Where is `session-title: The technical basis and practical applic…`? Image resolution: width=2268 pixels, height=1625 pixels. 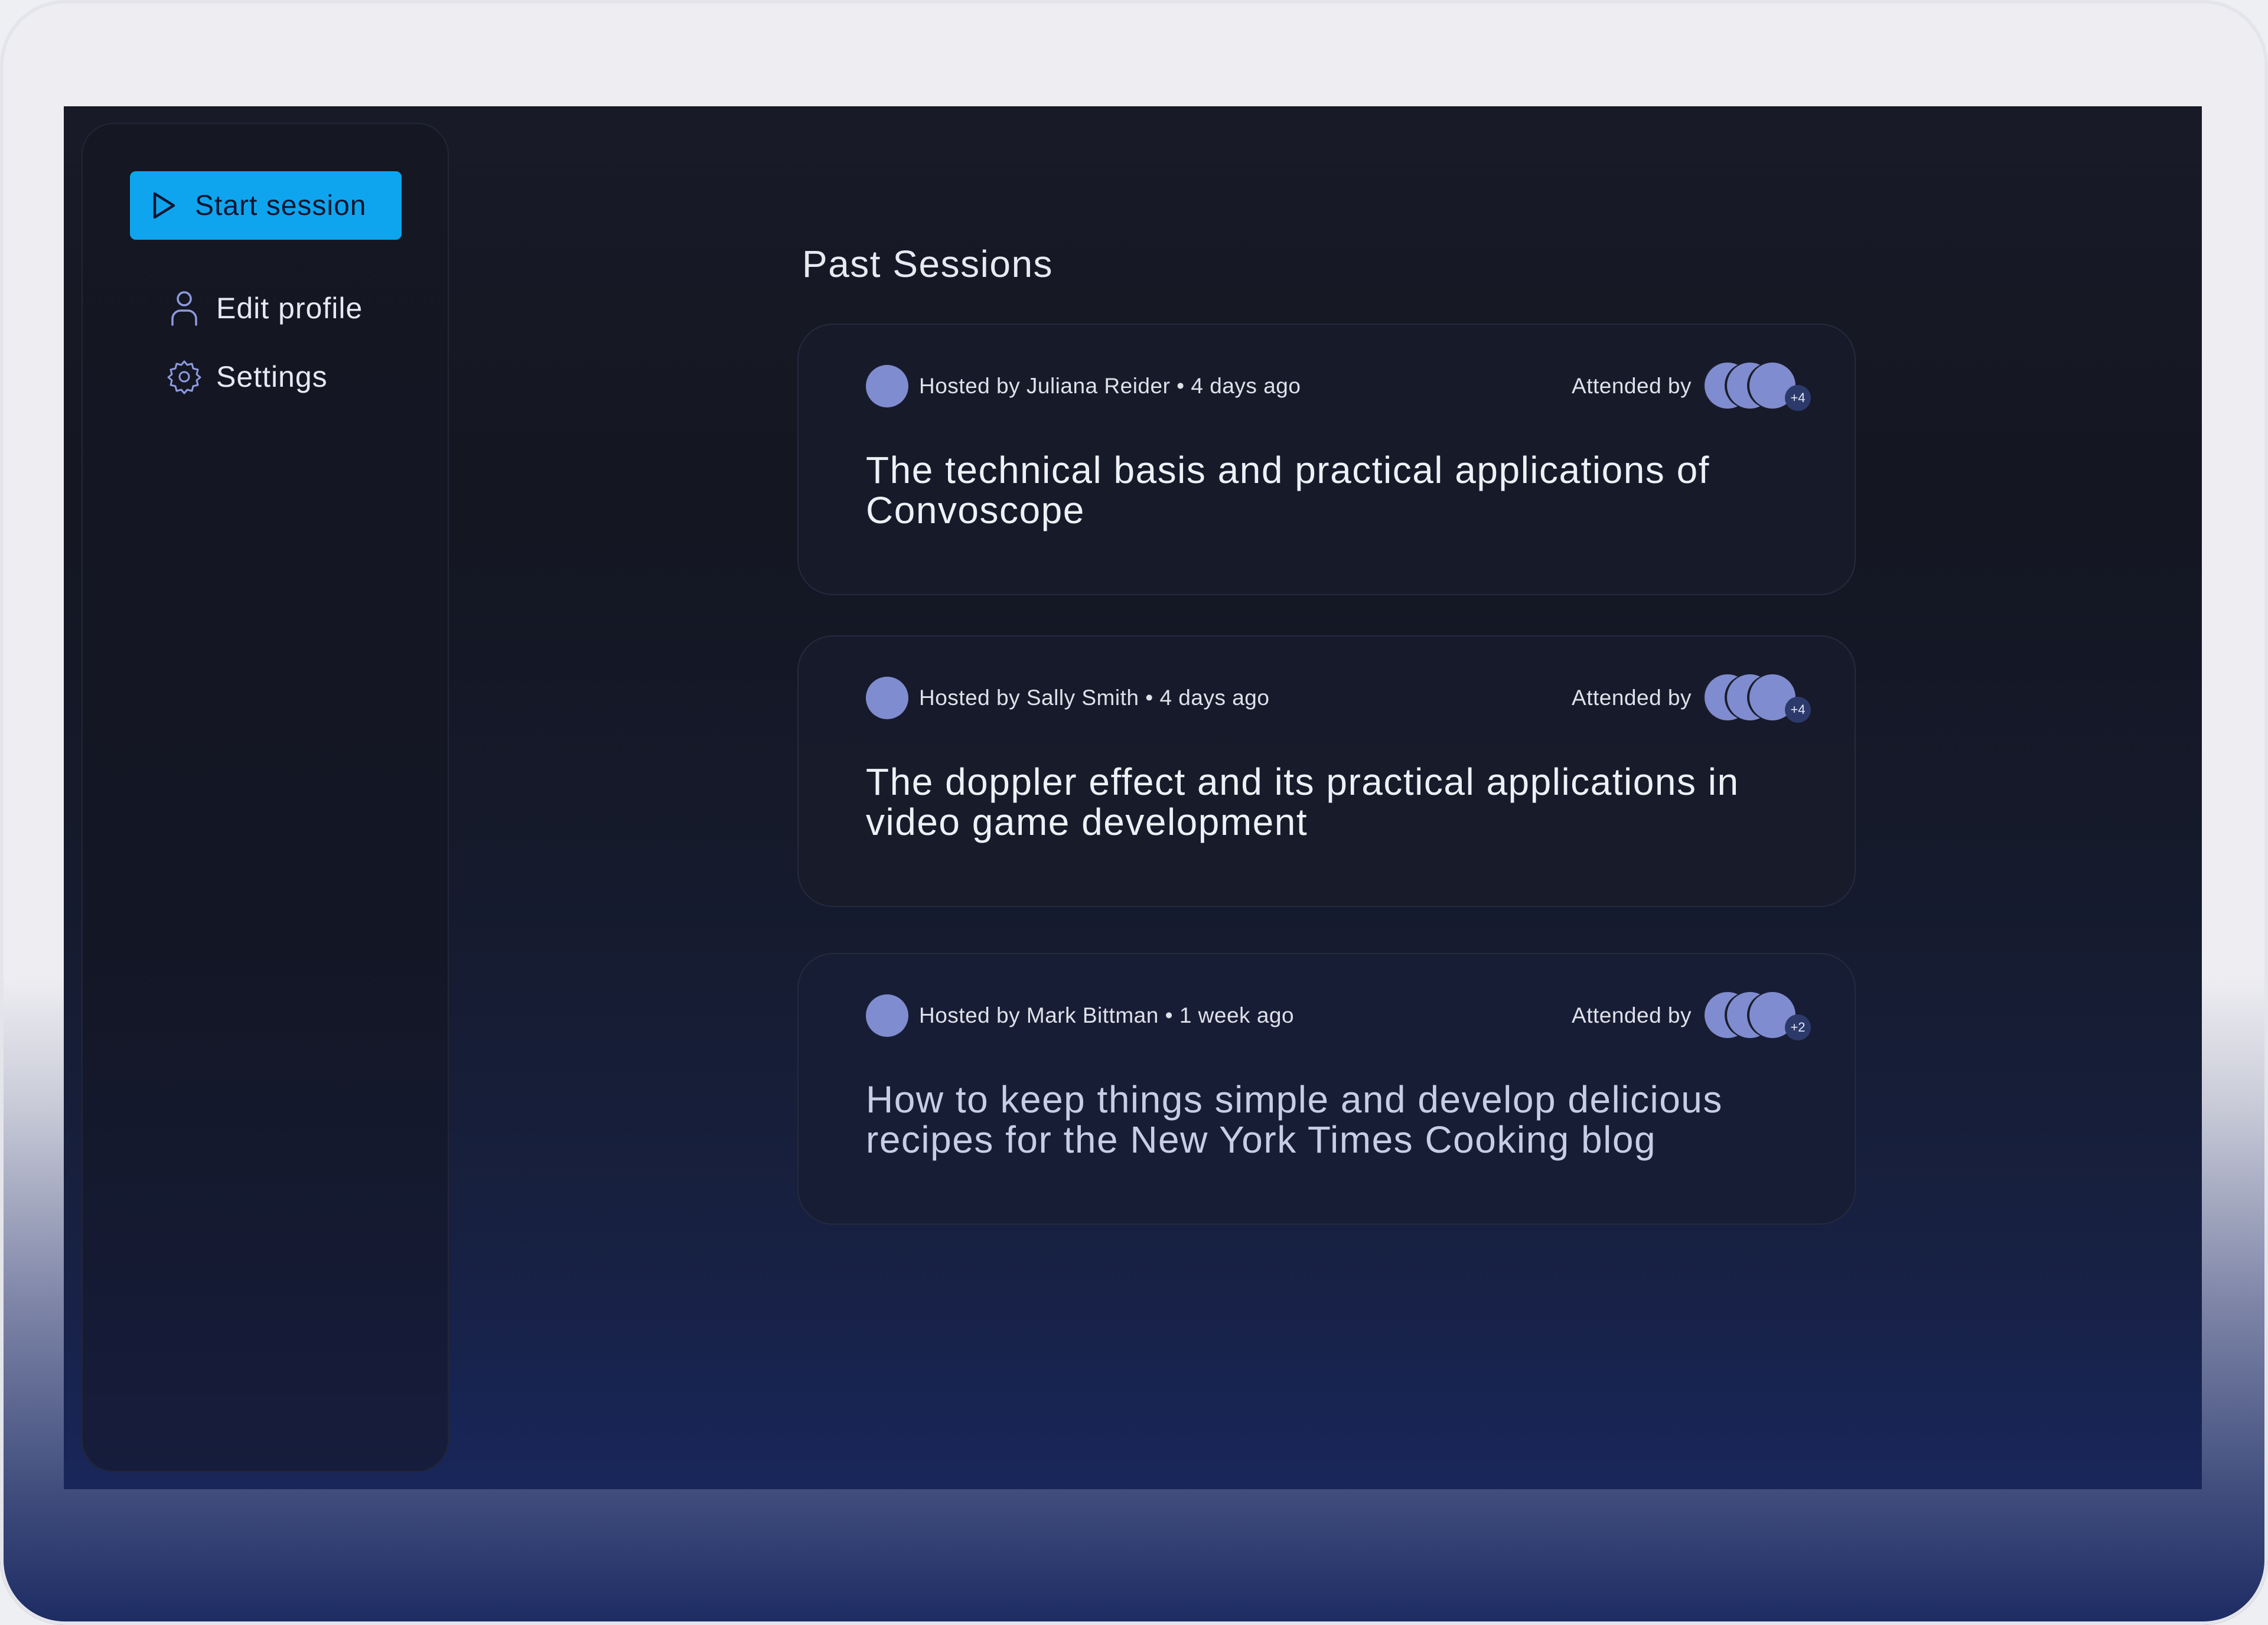
session-title: The technical basis and practical applic… is located at coordinates (1288, 490).